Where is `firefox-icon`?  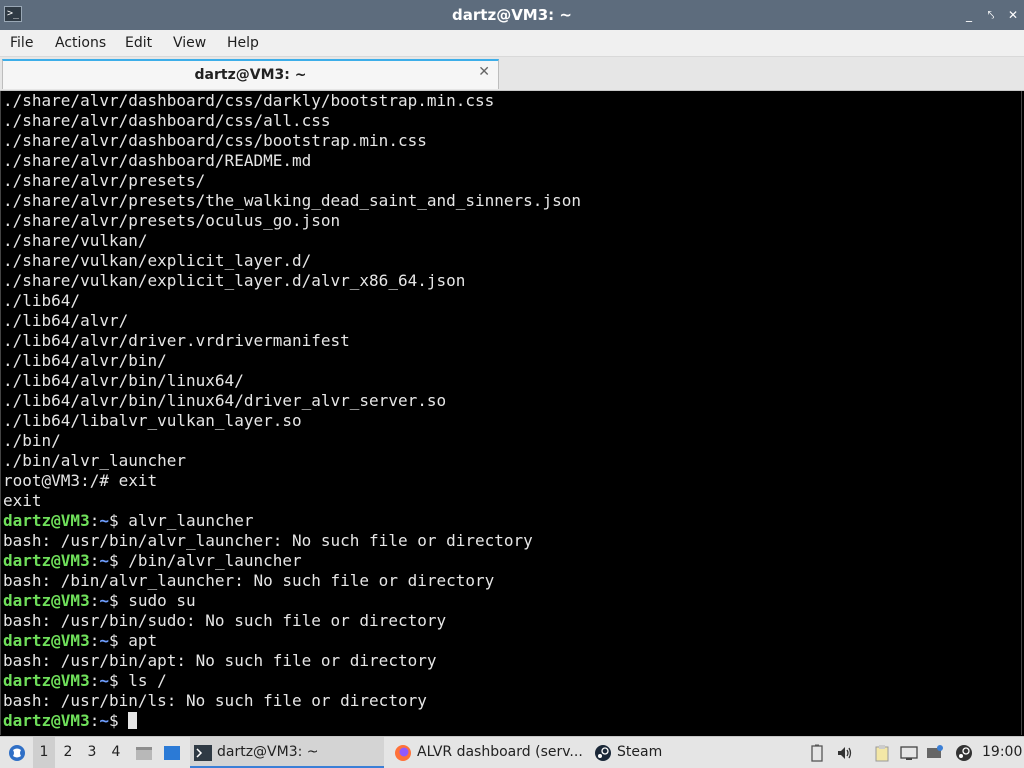 firefox-icon is located at coordinates (403, 753).